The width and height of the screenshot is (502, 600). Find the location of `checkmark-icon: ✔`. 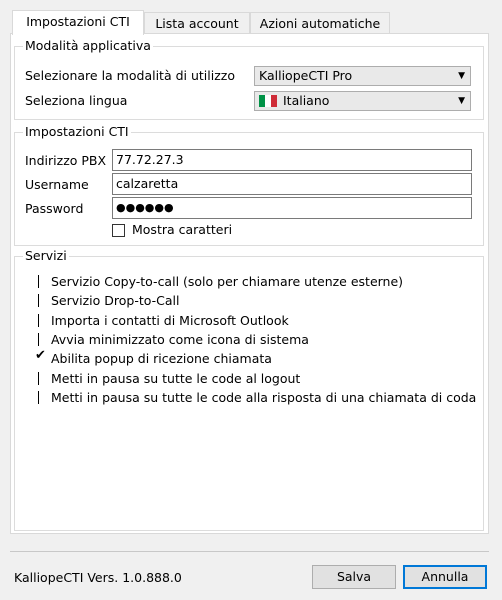

checkmark-icon: ✔ is located at coordinates (40, 355).